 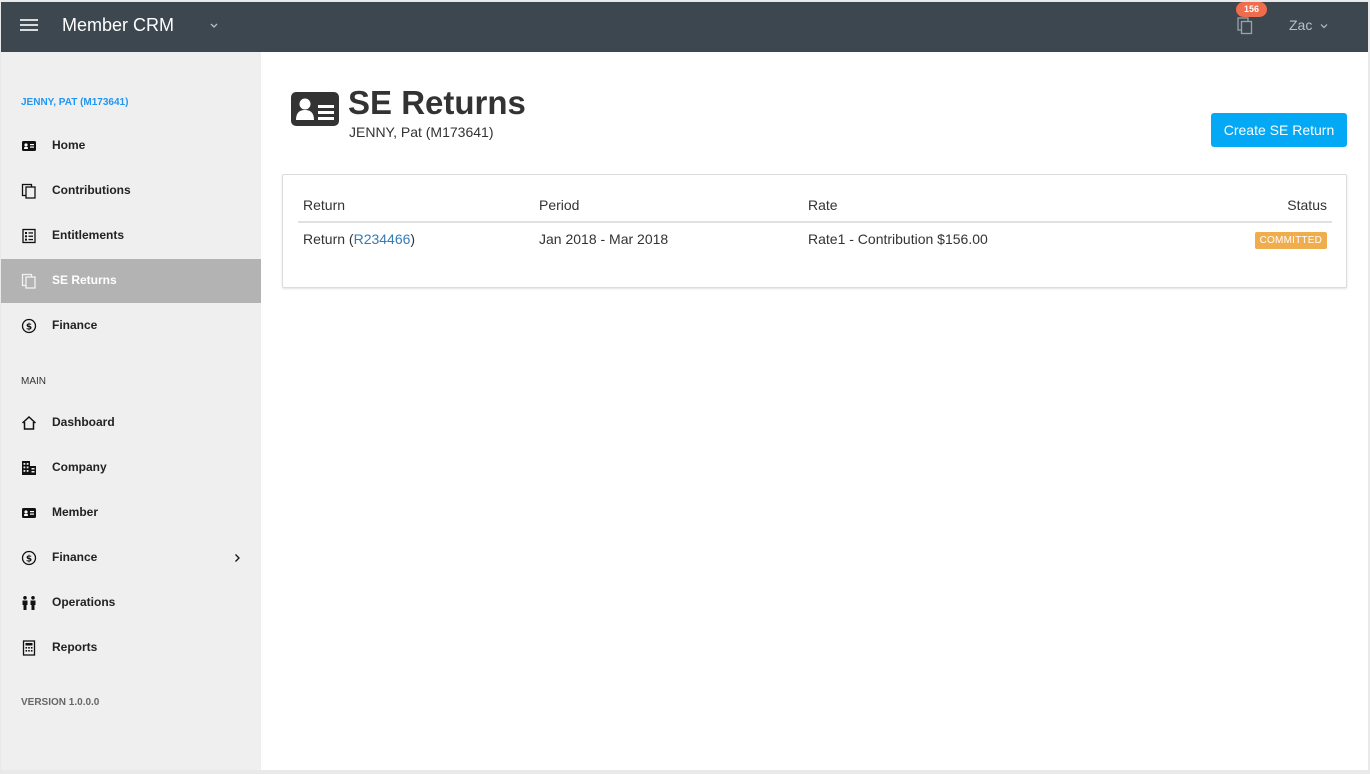 What do you see at coordinates (413, 239) in the screenshot?
I see `return-suffix: )` at bounding box center [413, 239].